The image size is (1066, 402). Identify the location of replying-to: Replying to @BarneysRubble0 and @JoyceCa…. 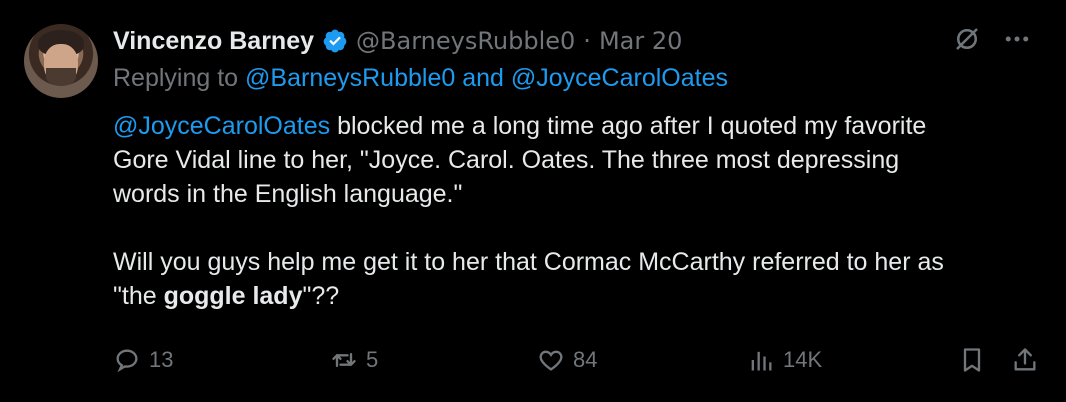
(420, 78).